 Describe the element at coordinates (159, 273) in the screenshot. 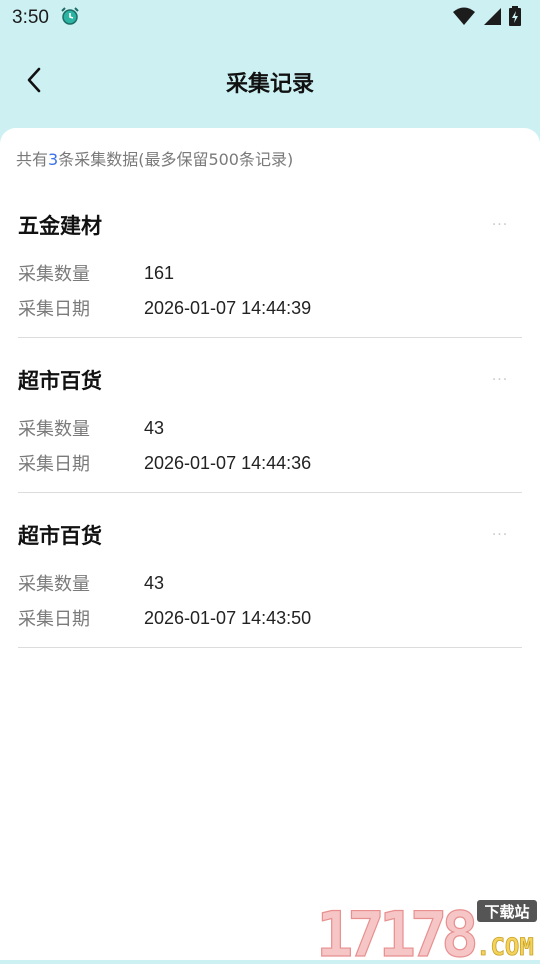

I see `quantity-value: 161` at that location.